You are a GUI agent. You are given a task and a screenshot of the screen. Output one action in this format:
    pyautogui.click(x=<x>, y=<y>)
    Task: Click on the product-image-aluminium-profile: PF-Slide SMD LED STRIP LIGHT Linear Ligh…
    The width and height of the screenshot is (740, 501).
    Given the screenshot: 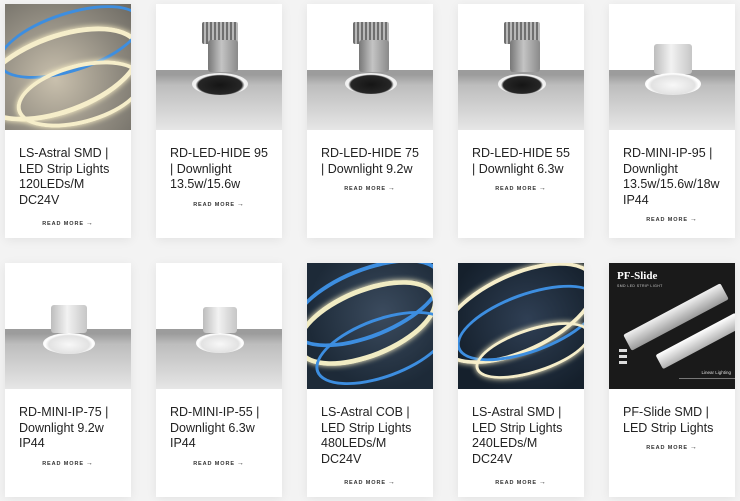 What is the action you would take?
    pyautogui.click(x=672, y=326)
    